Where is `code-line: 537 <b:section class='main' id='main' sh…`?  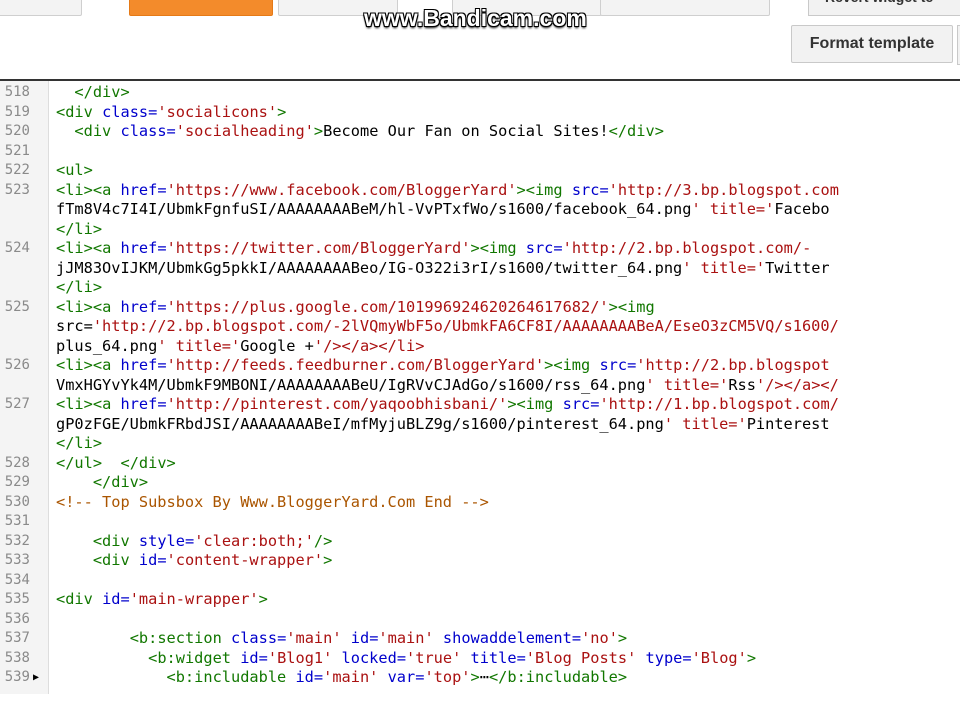 code-line: 537 <b:section class='main' id='main' sh… is located at coordinates (480, 639).